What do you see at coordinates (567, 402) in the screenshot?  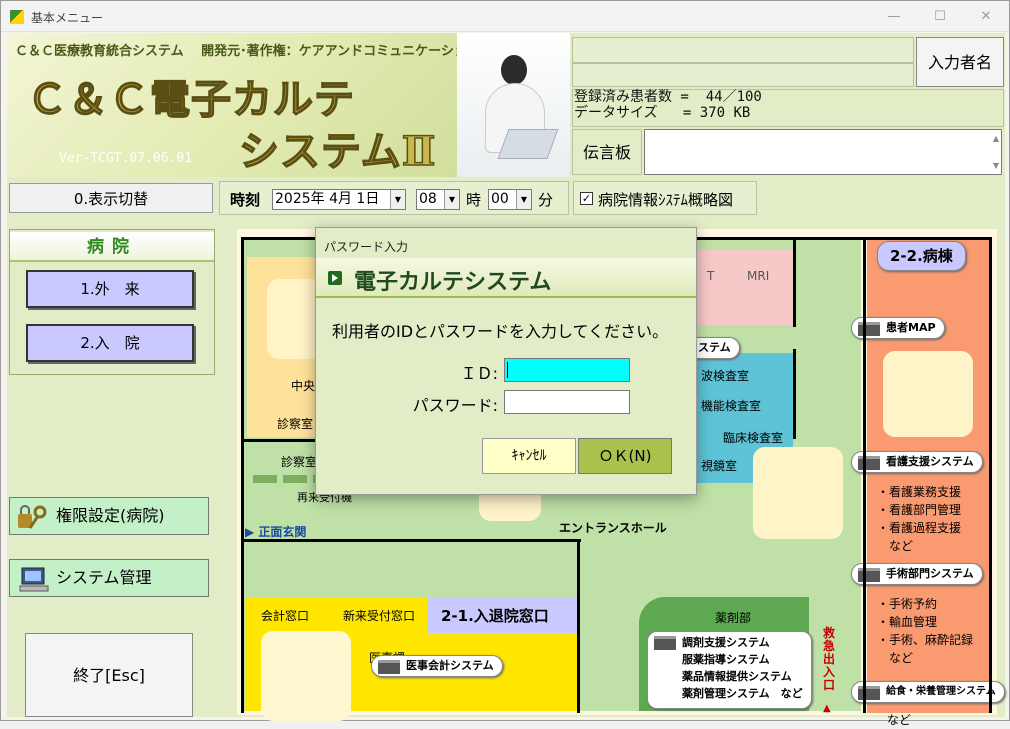 I see `password-input` at bounding box center [567, 402].